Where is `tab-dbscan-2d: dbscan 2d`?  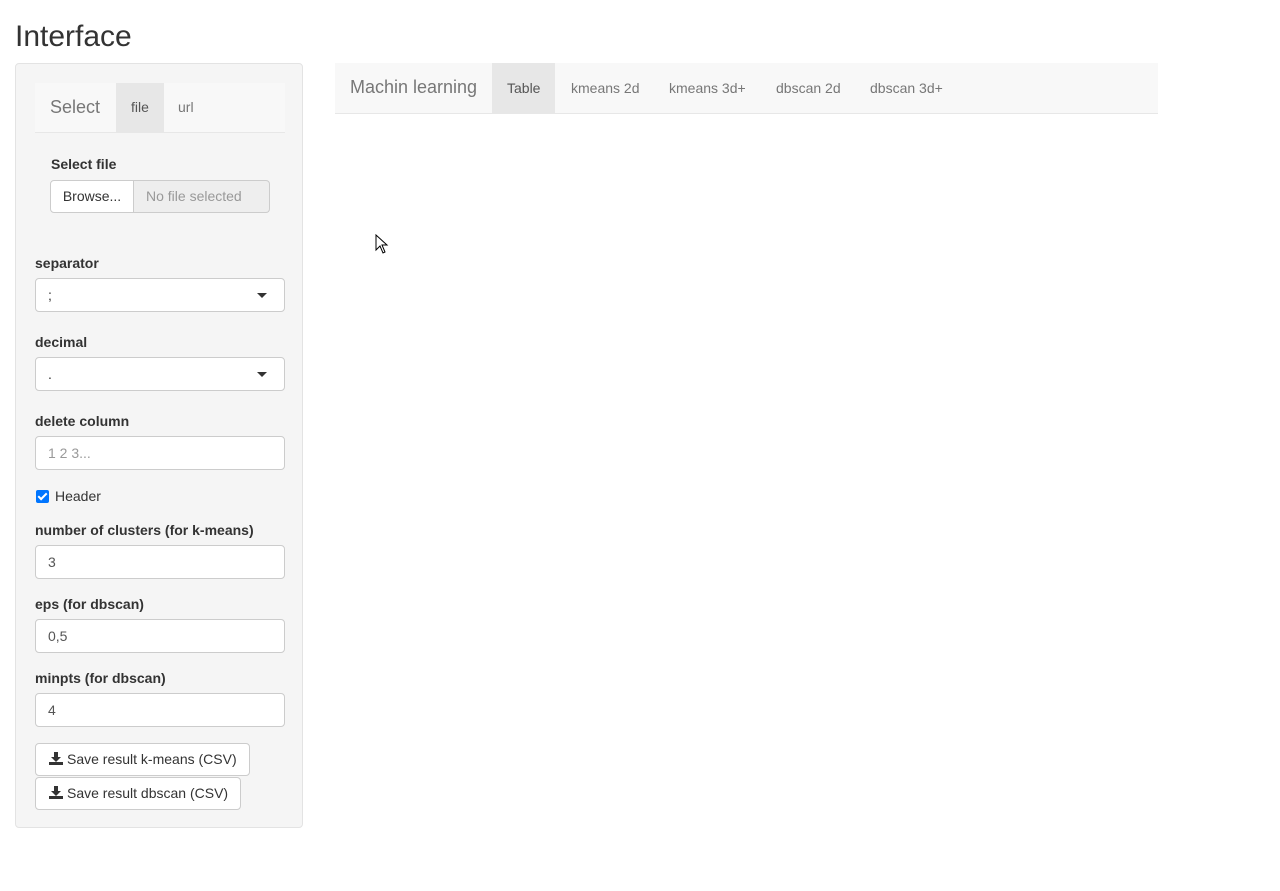
tab-dbscan-2d: dbscan 2d is located at coordinates (808, 88).